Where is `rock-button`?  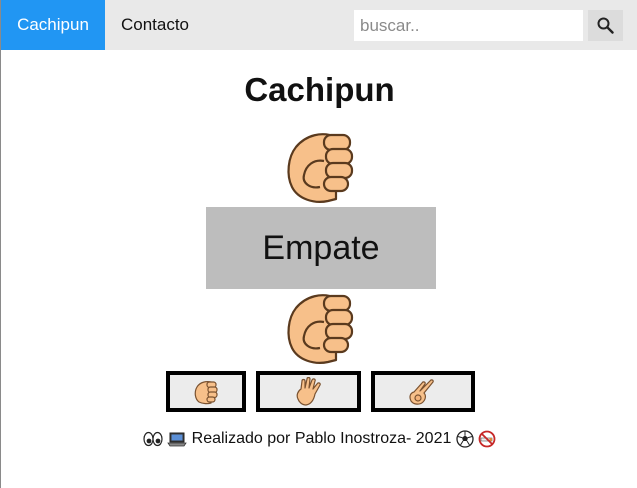
rock-button is located at coordinates (206, 391).